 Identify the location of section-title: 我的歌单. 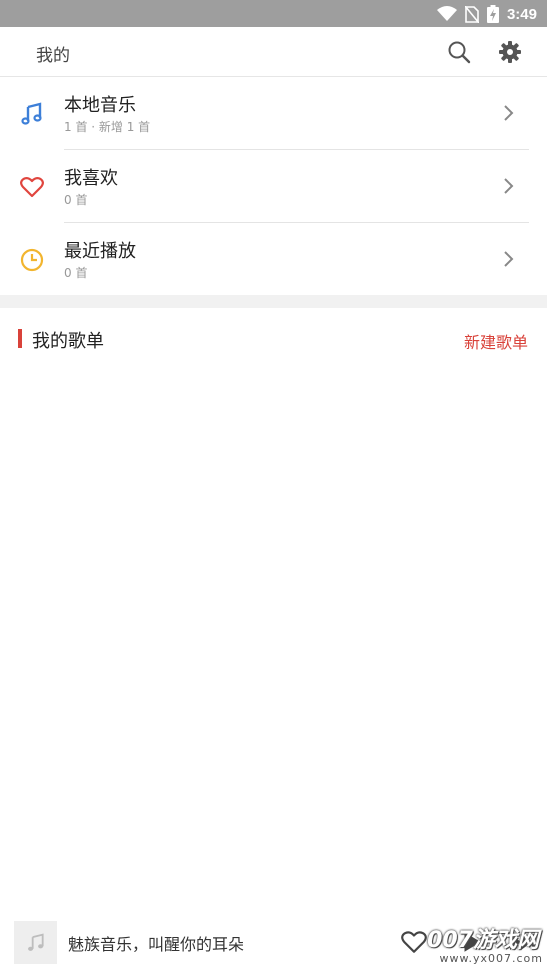
(68, 341).